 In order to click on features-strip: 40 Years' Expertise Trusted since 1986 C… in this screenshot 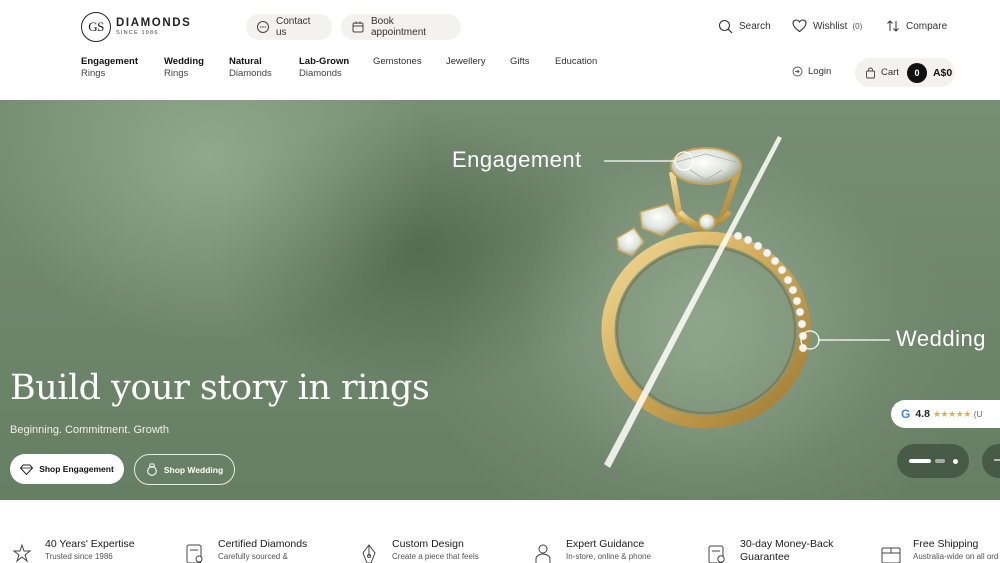, I will do `click(500, 531)`.